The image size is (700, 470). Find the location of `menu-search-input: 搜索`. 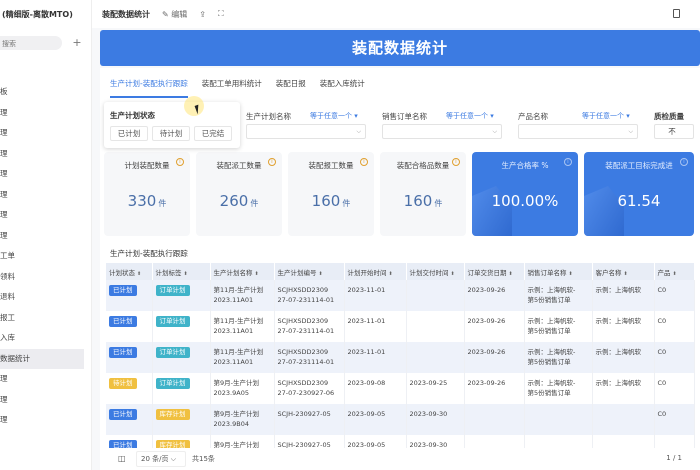

menu-search-input: 搜索 is located at coordinates (31, 43).